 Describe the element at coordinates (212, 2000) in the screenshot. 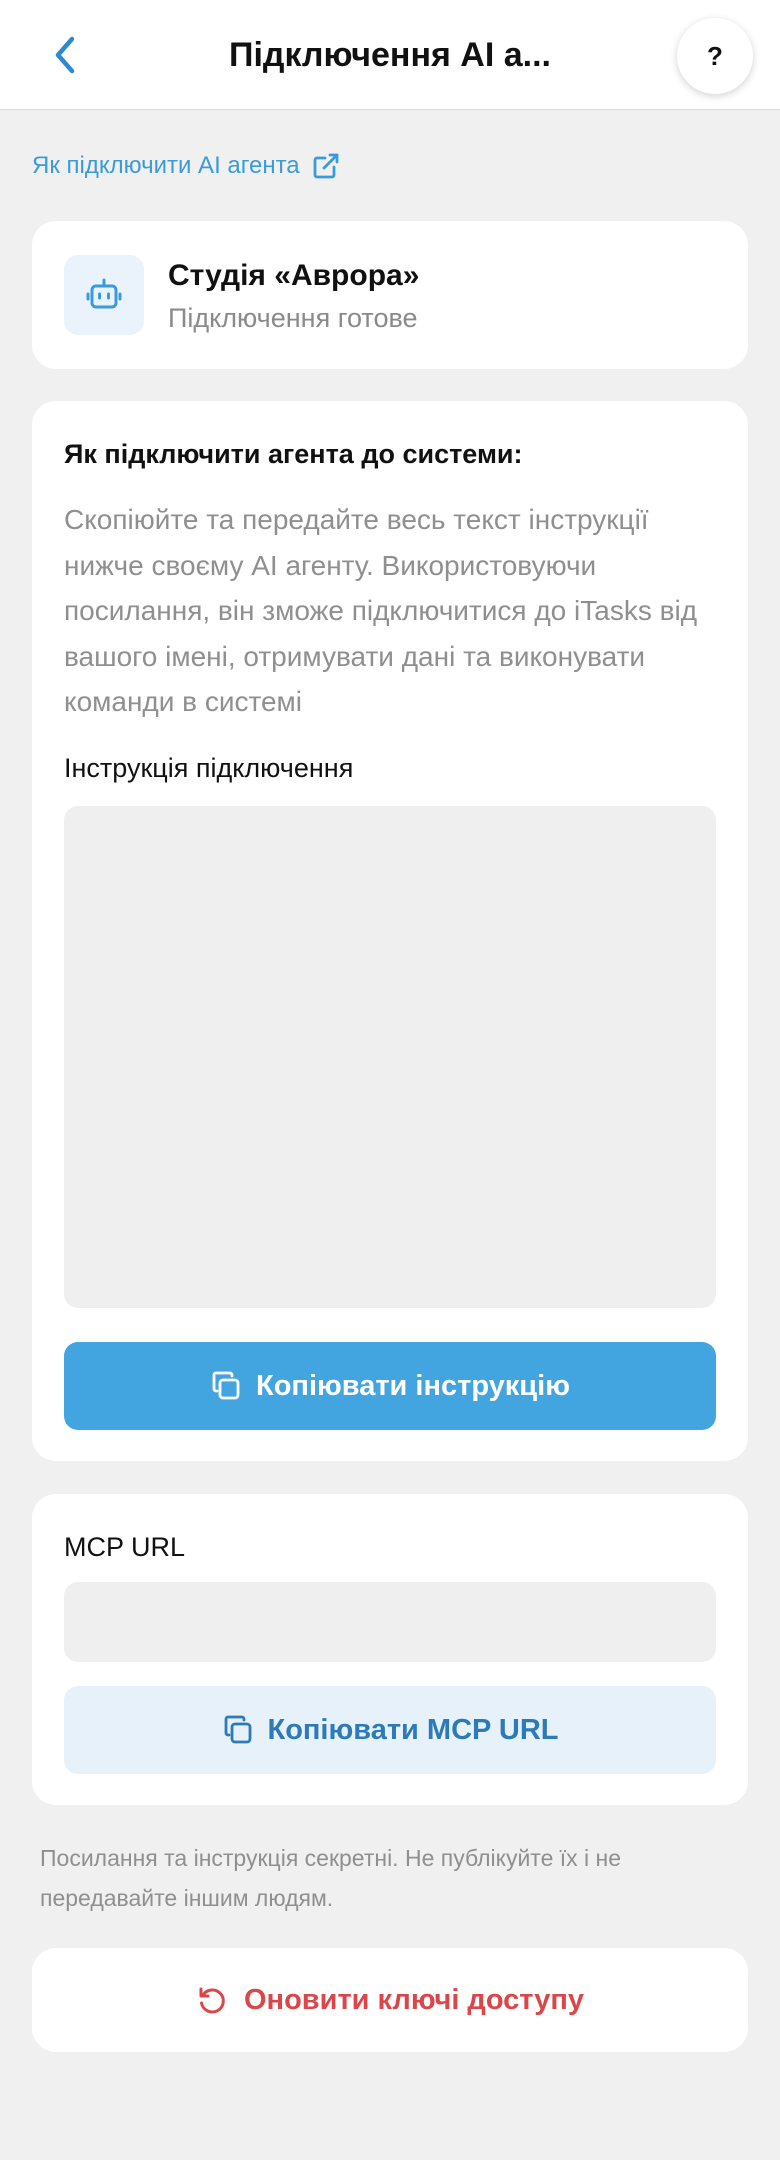

I see `refresh-icon` at that location.